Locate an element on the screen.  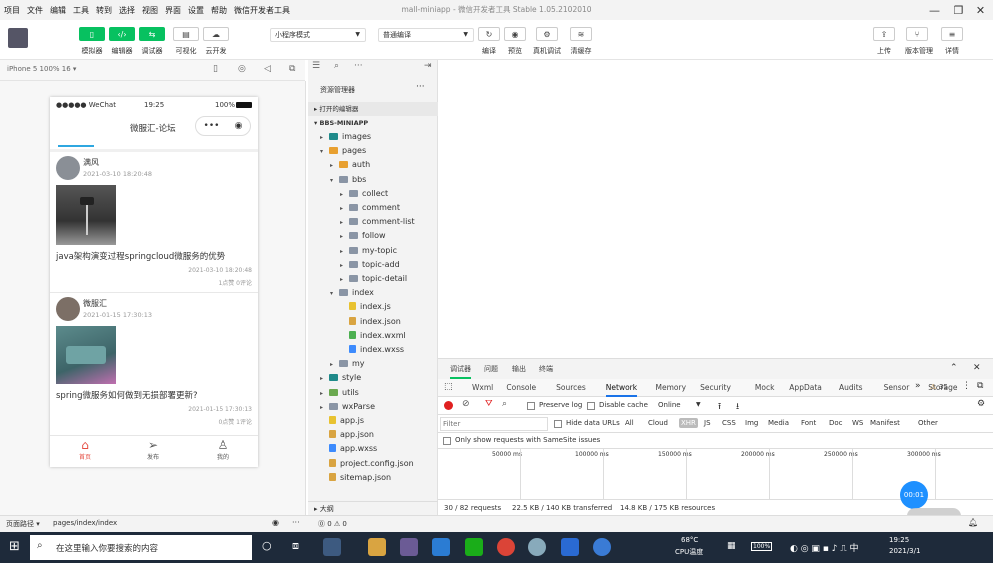
preview-button: ◉ is located at coordinates (515, 34).